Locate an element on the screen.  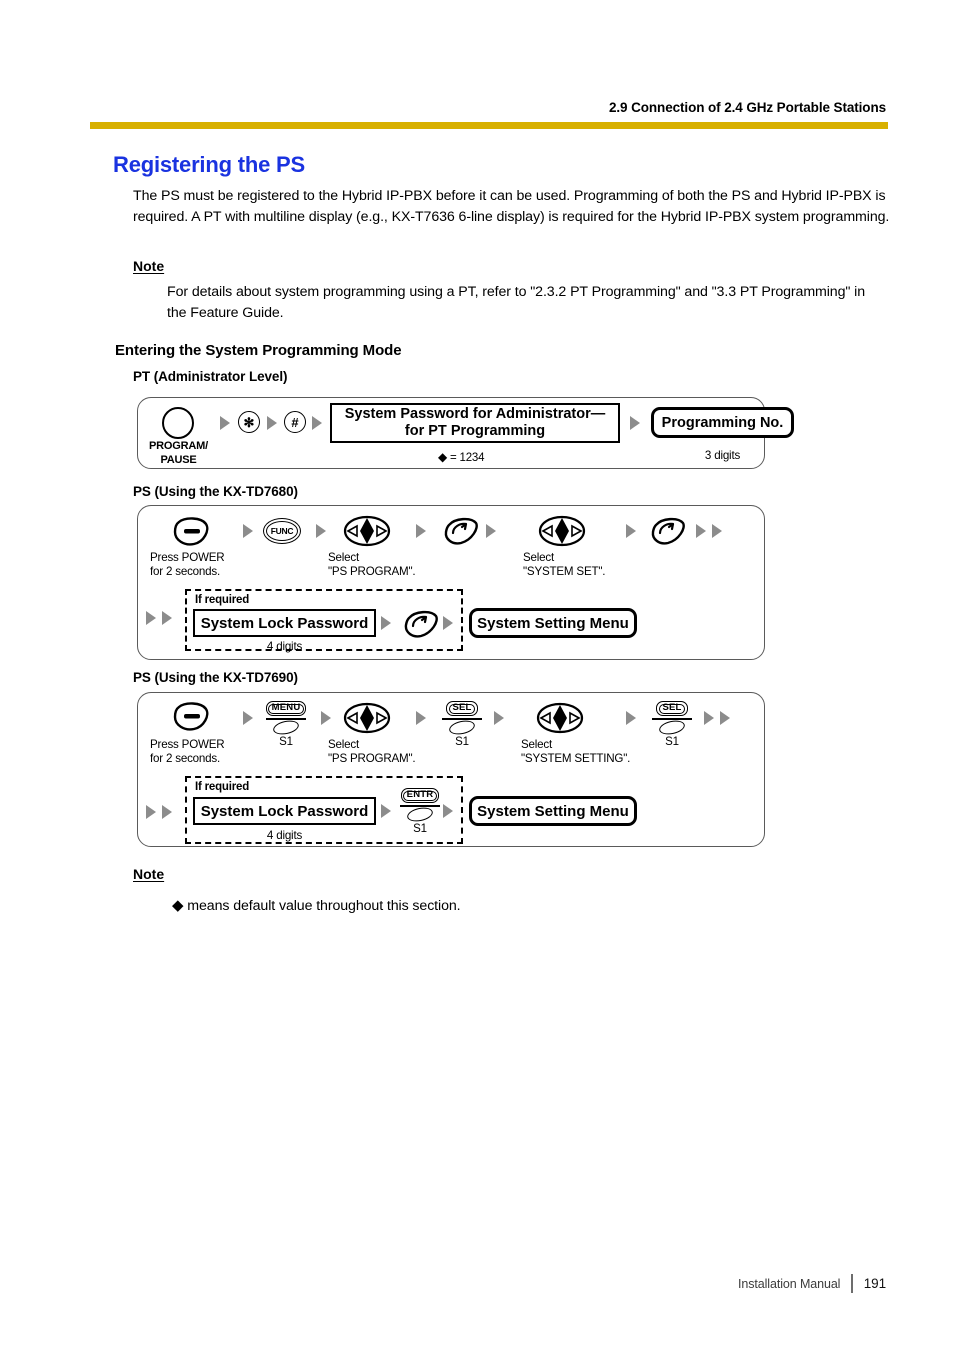
program-pause-button-icon is located at coordinates (178, 423).